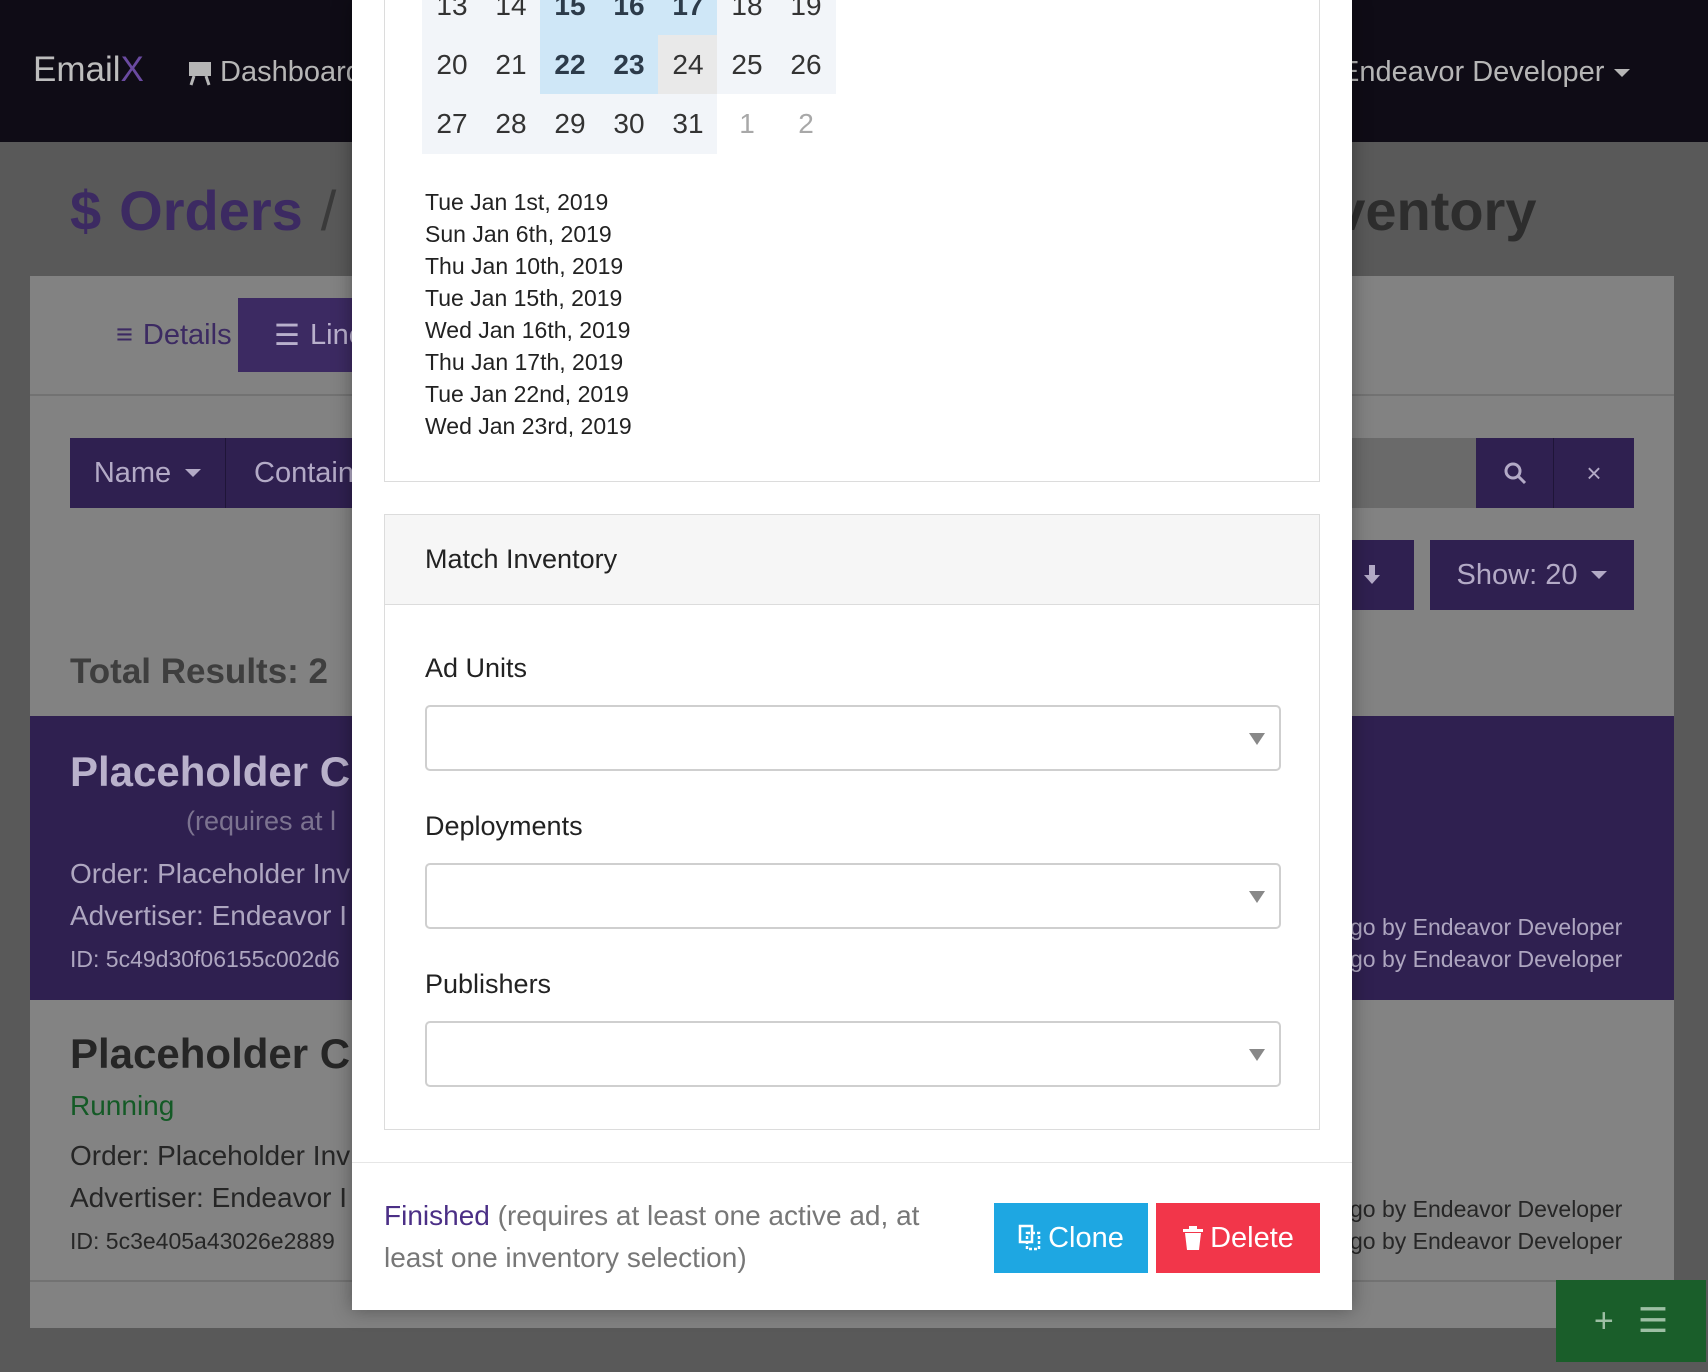 This screenshot has width=1708, height=1372. Describe the element at coordinates (187, 334) in the screenshot. I see `tab-details-label: Details` at that location.